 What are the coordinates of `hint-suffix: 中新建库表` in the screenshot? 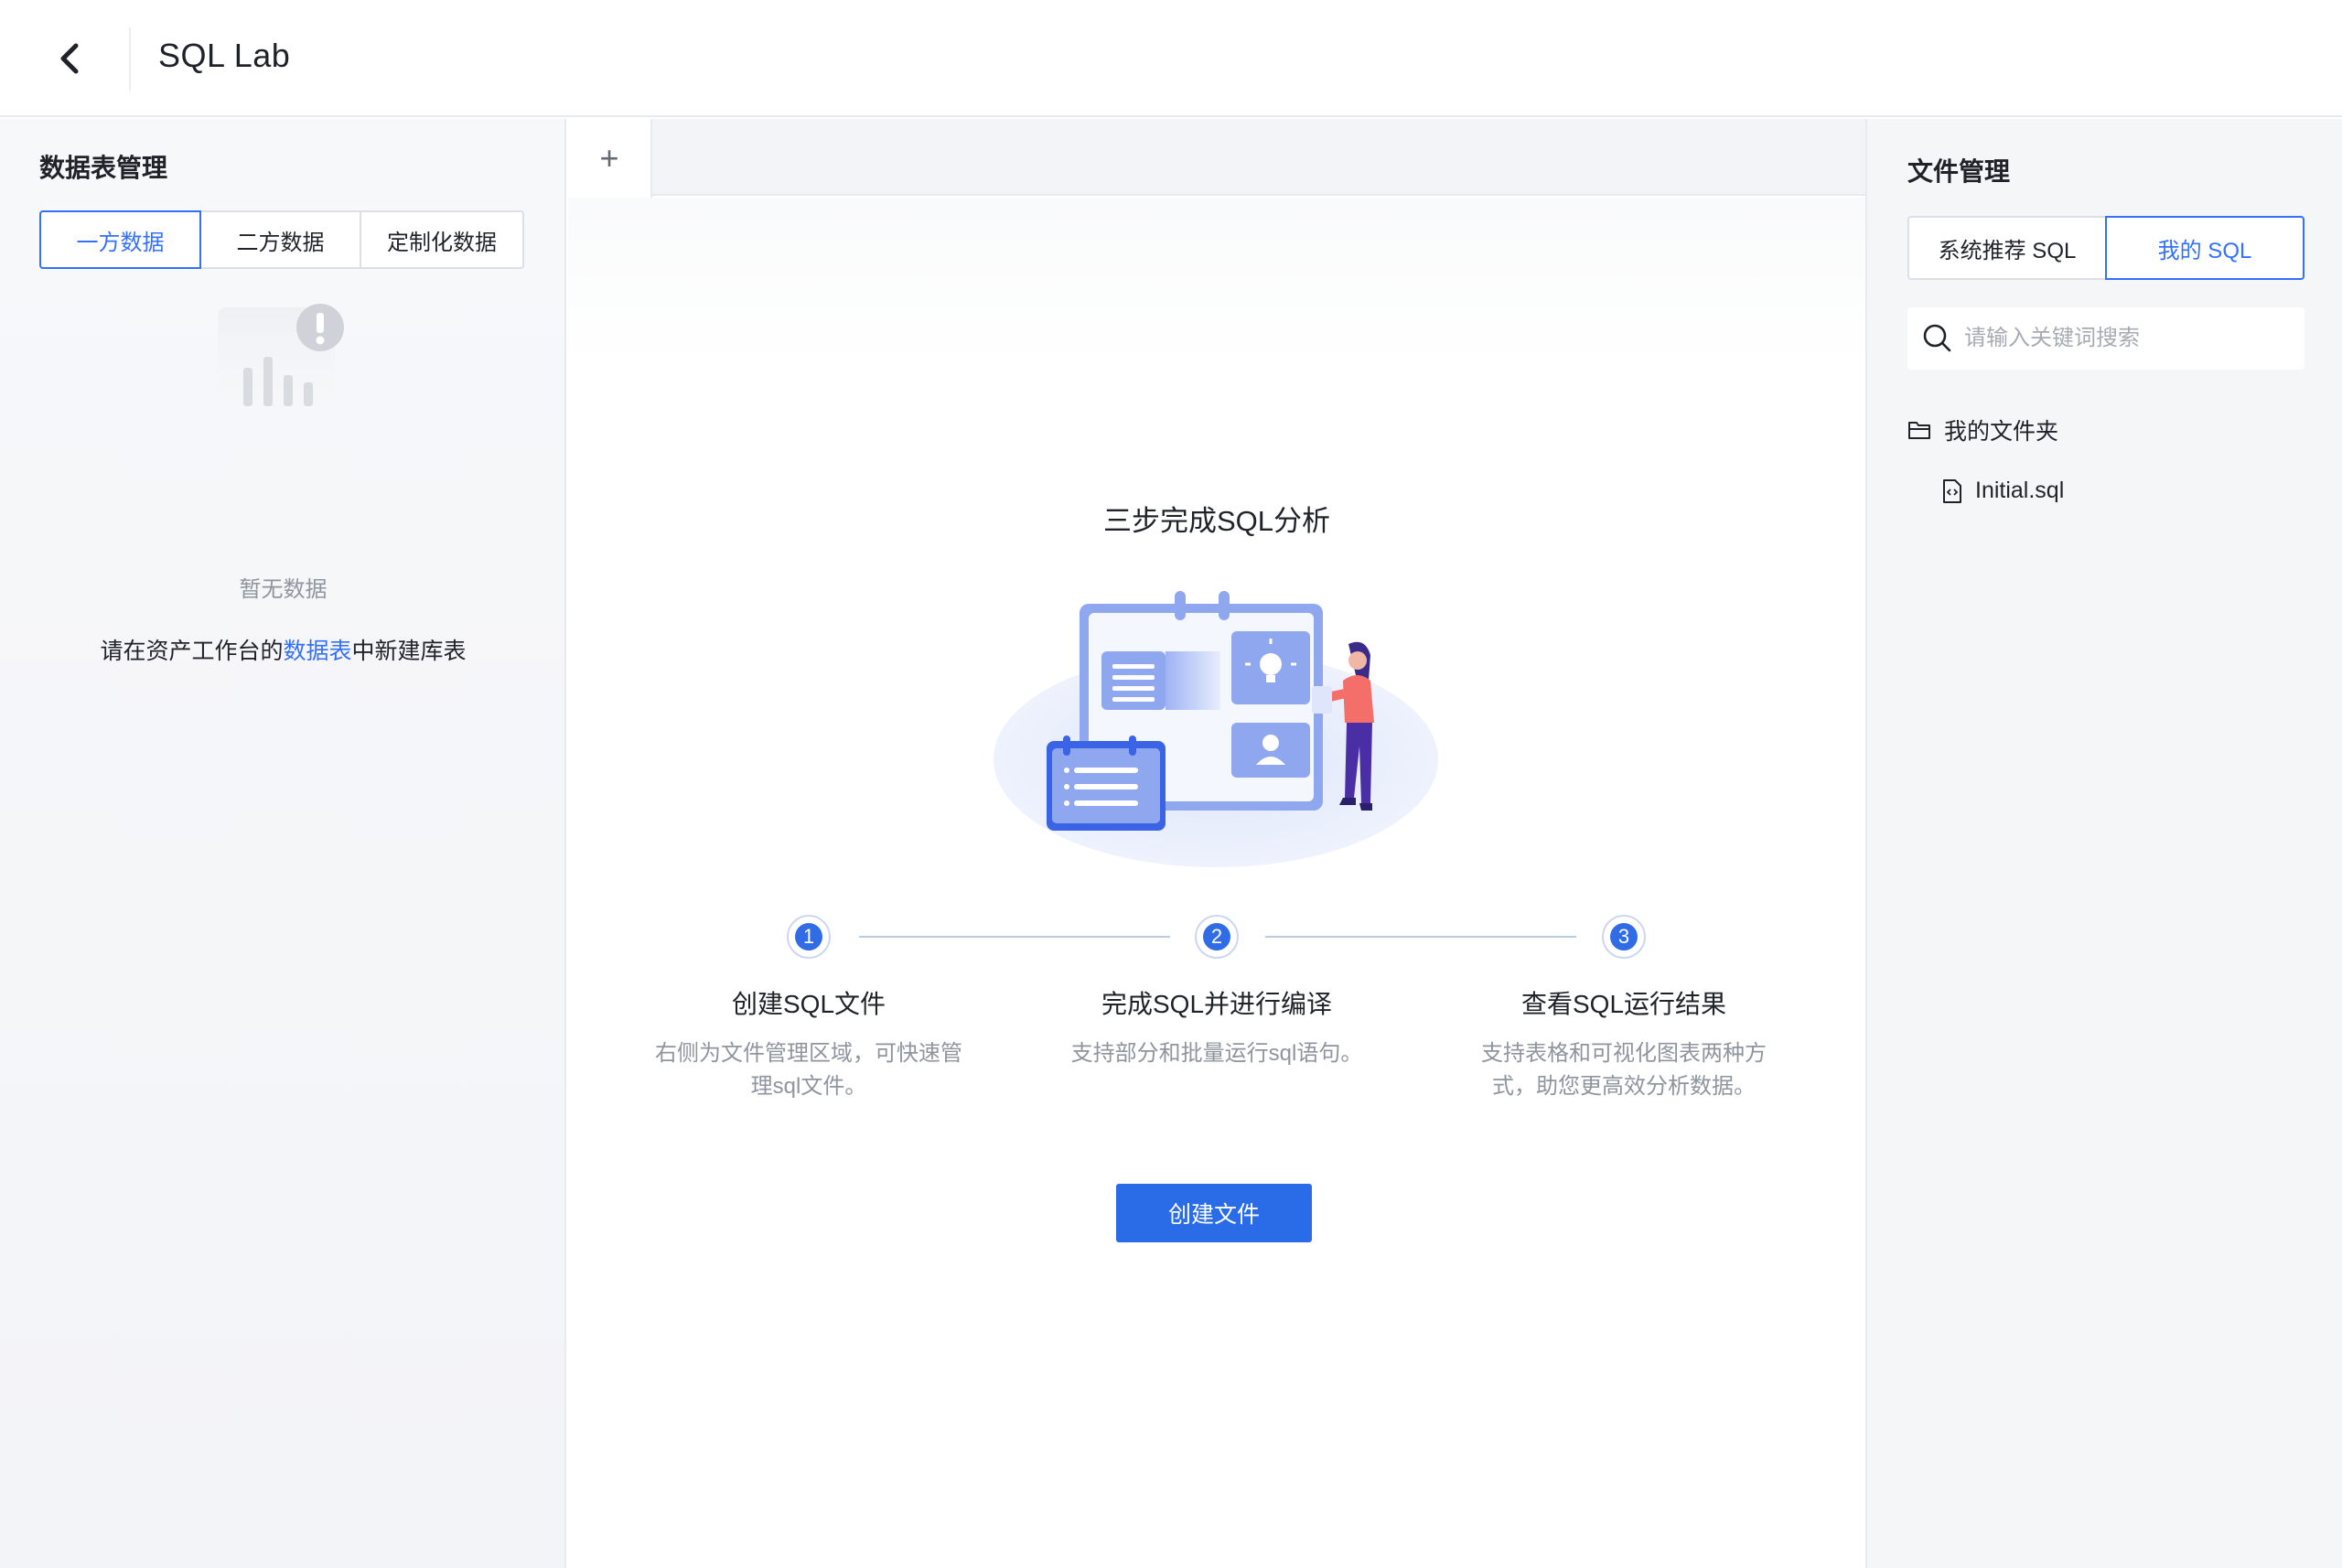 It's located at (409, 651).